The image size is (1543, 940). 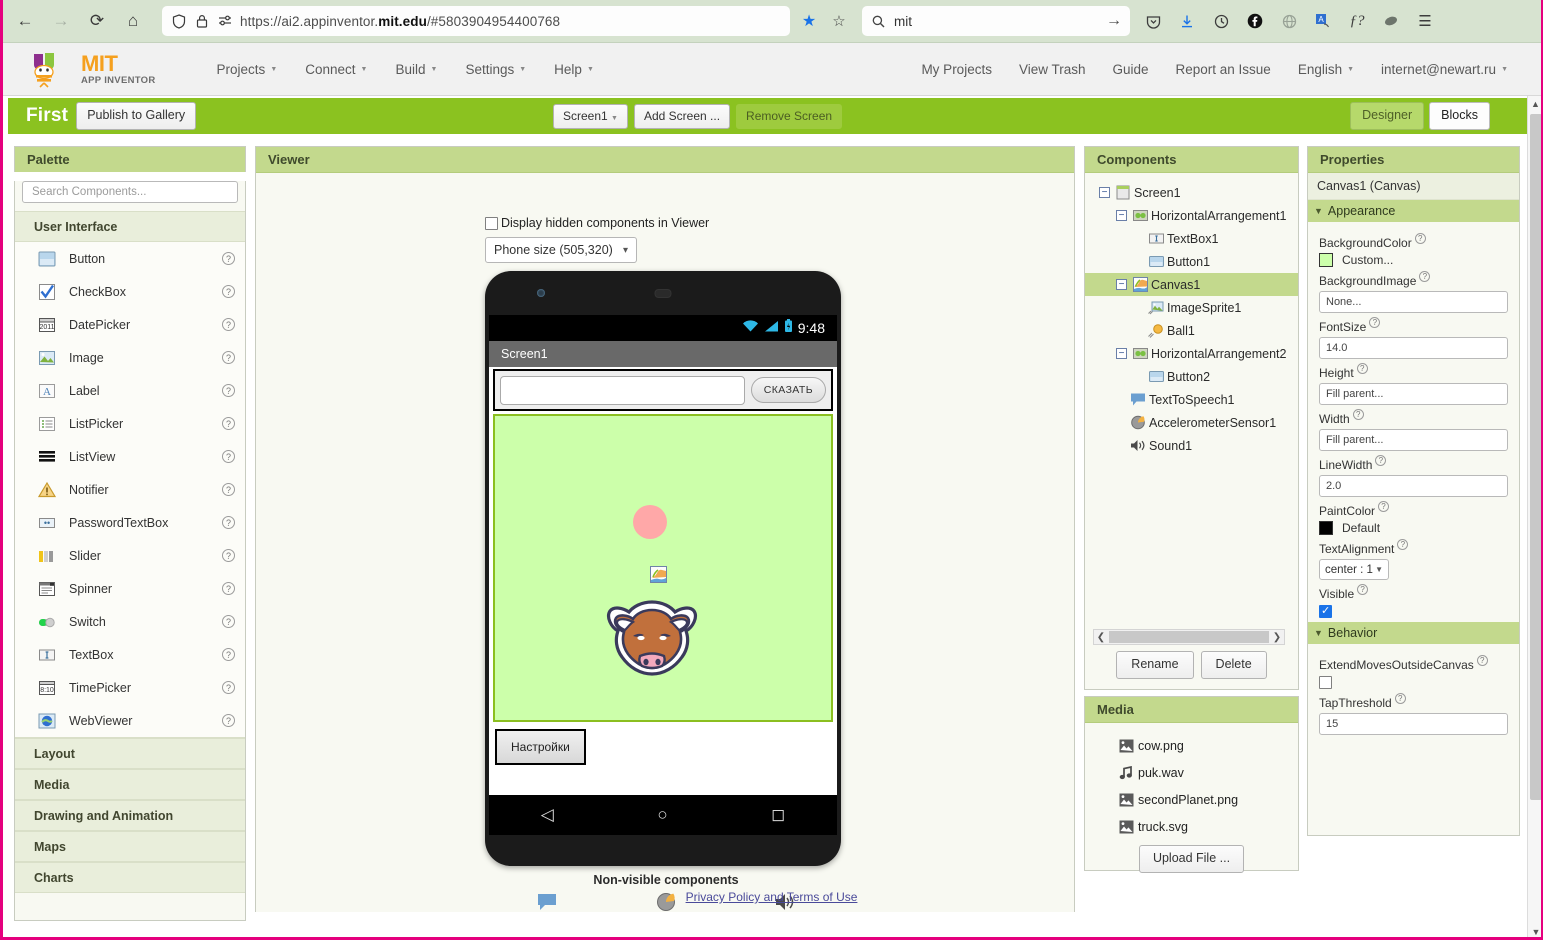 I want to click on nav-menu-projects: Projects ▼, so click(x=247, y=69).